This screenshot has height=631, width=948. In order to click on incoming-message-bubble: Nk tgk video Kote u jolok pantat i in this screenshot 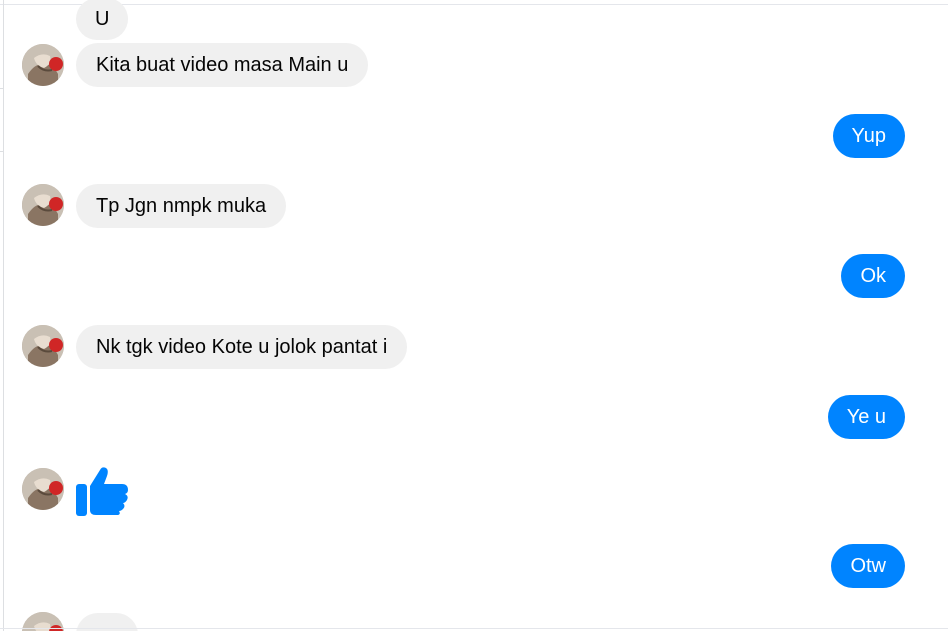, I will do `click(242, 347)`.